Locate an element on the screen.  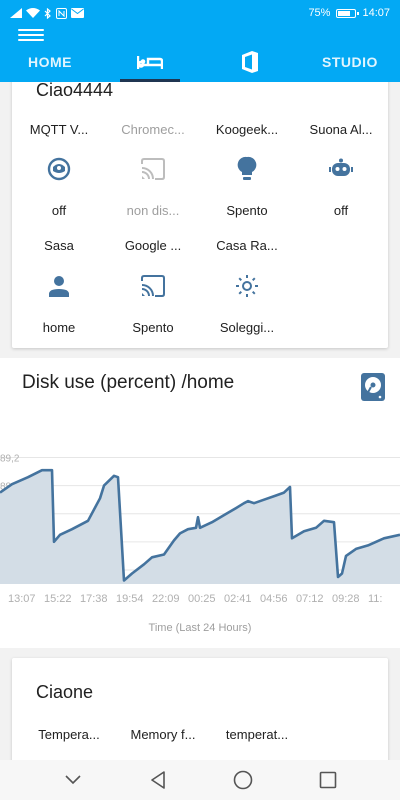
app-bar: HOME STUDIO is located at coordinates (200, 54).